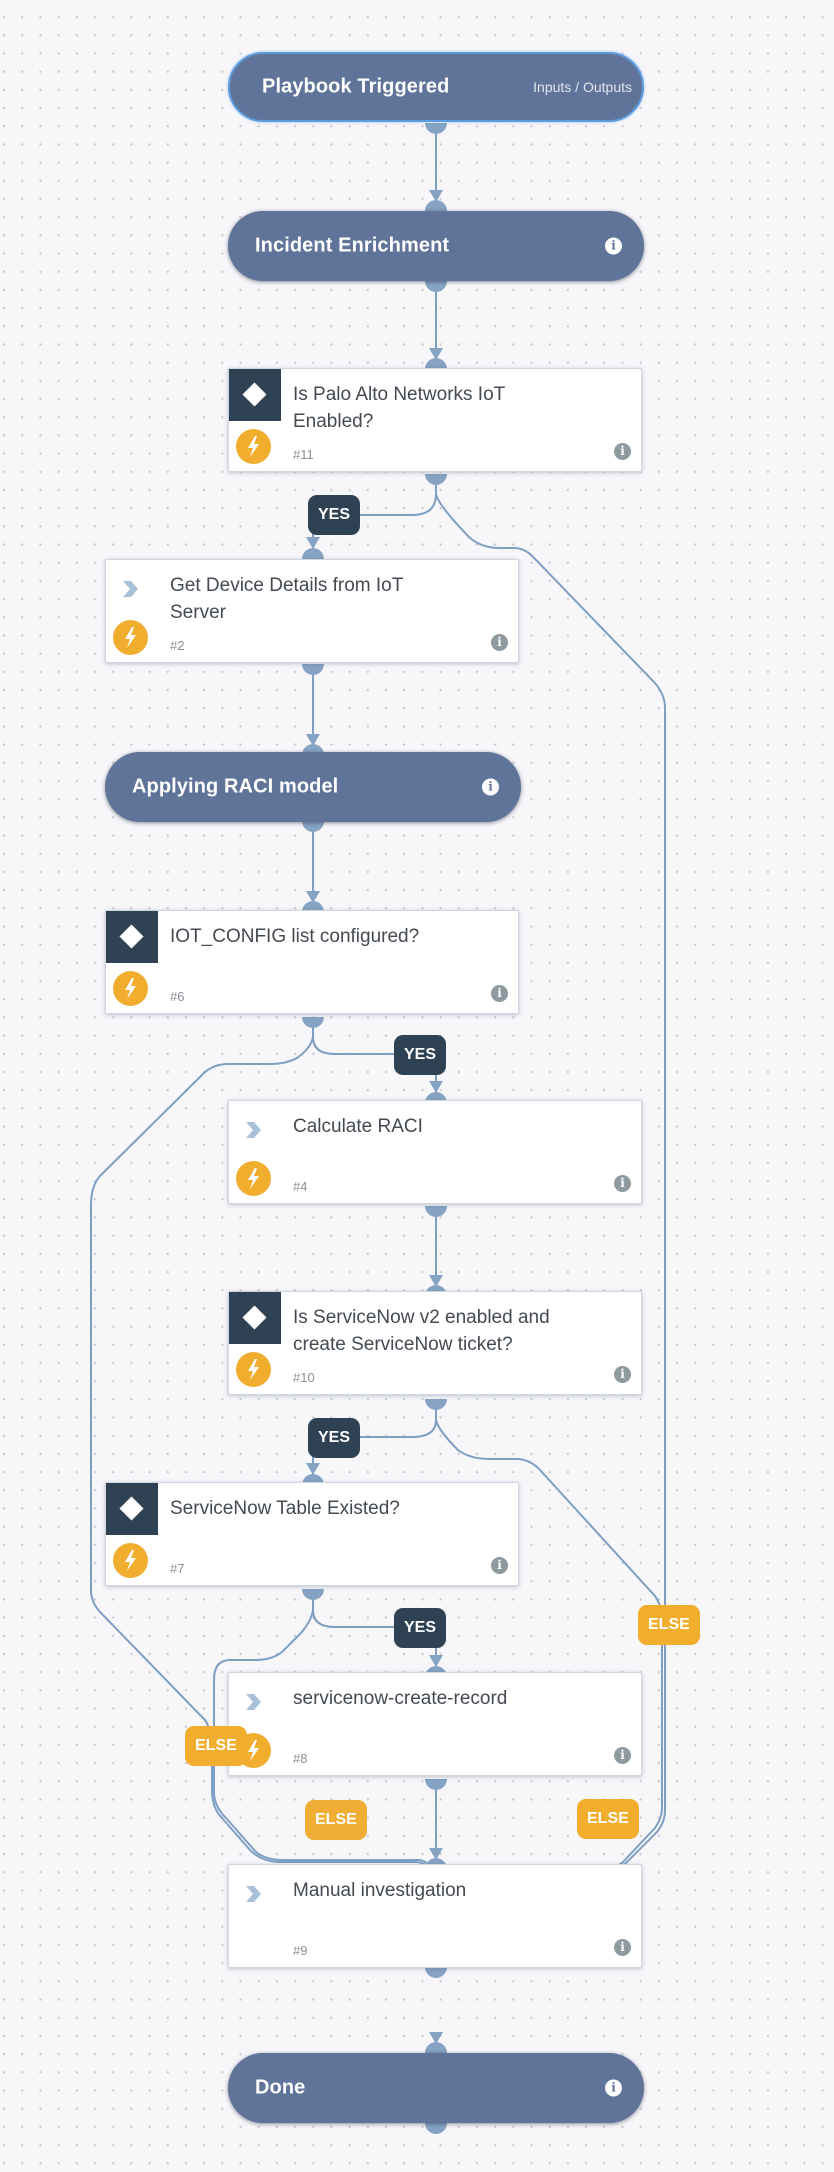 Image resolution: width=834 pixels, height=2172 pixels. What do you see at coordinates (280, 2087) in the screenshot?
I see `section-title: Done` at bounding box center [280, 2087].